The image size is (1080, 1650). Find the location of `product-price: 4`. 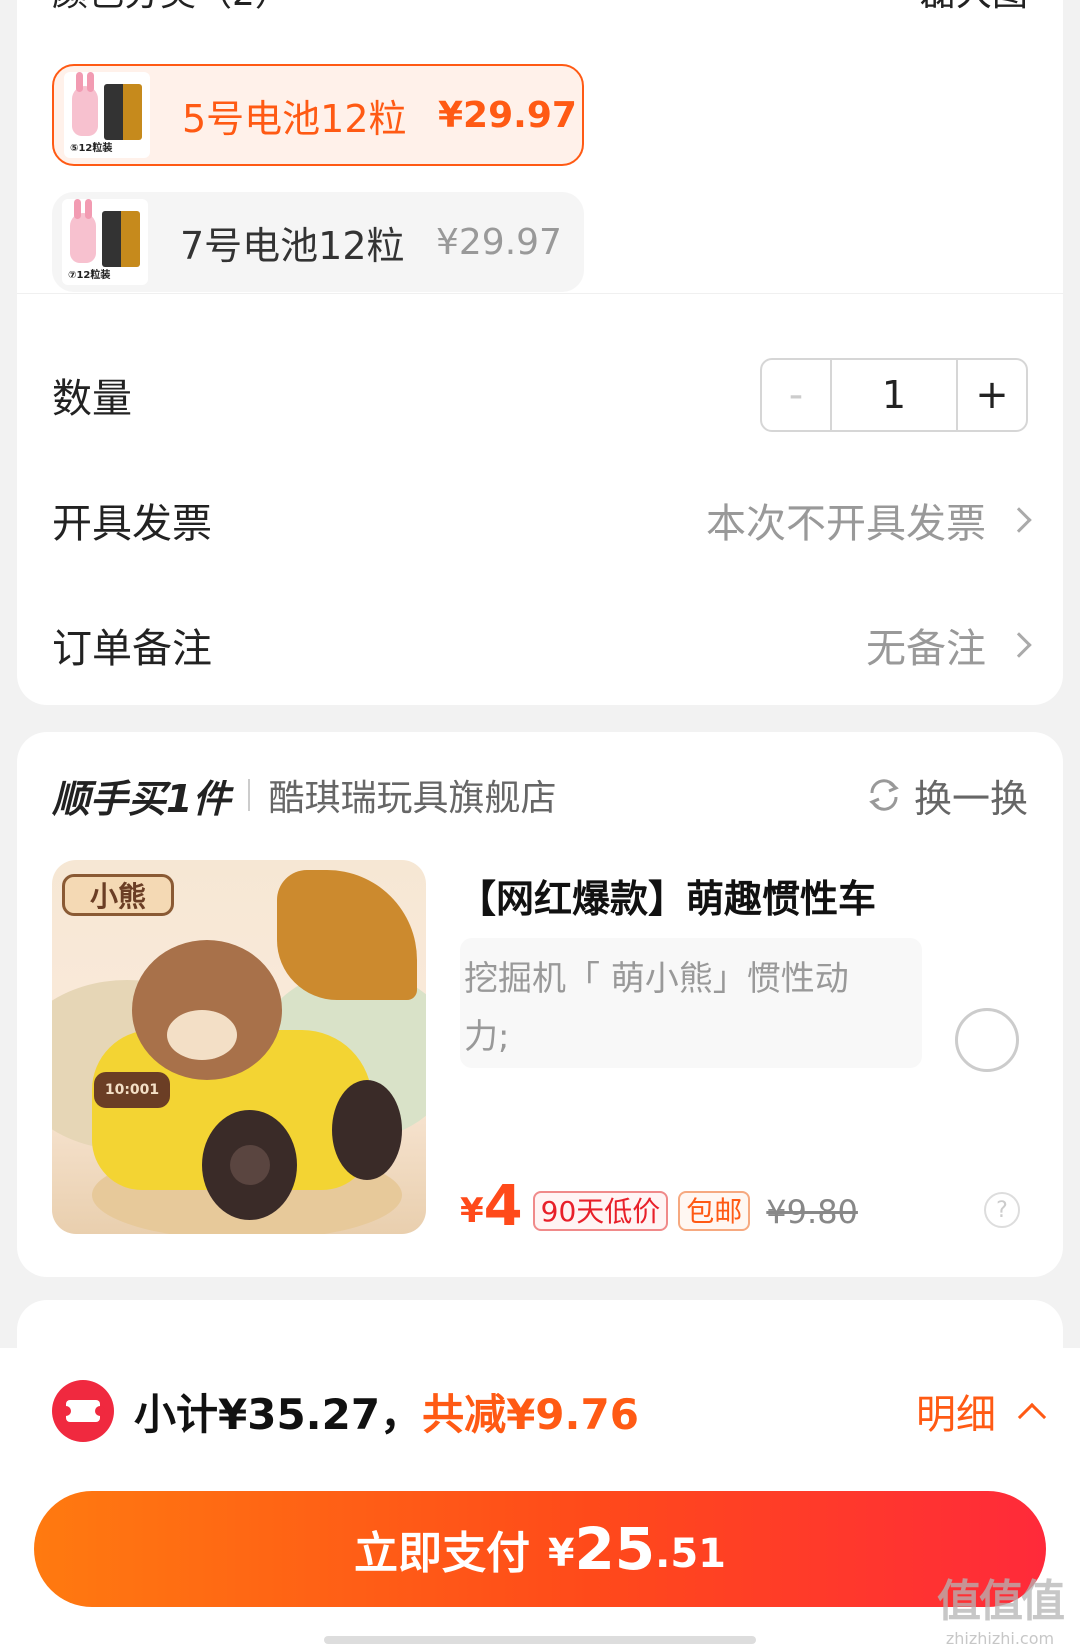

product-price: 4 is located at coordinates (503, 1206).